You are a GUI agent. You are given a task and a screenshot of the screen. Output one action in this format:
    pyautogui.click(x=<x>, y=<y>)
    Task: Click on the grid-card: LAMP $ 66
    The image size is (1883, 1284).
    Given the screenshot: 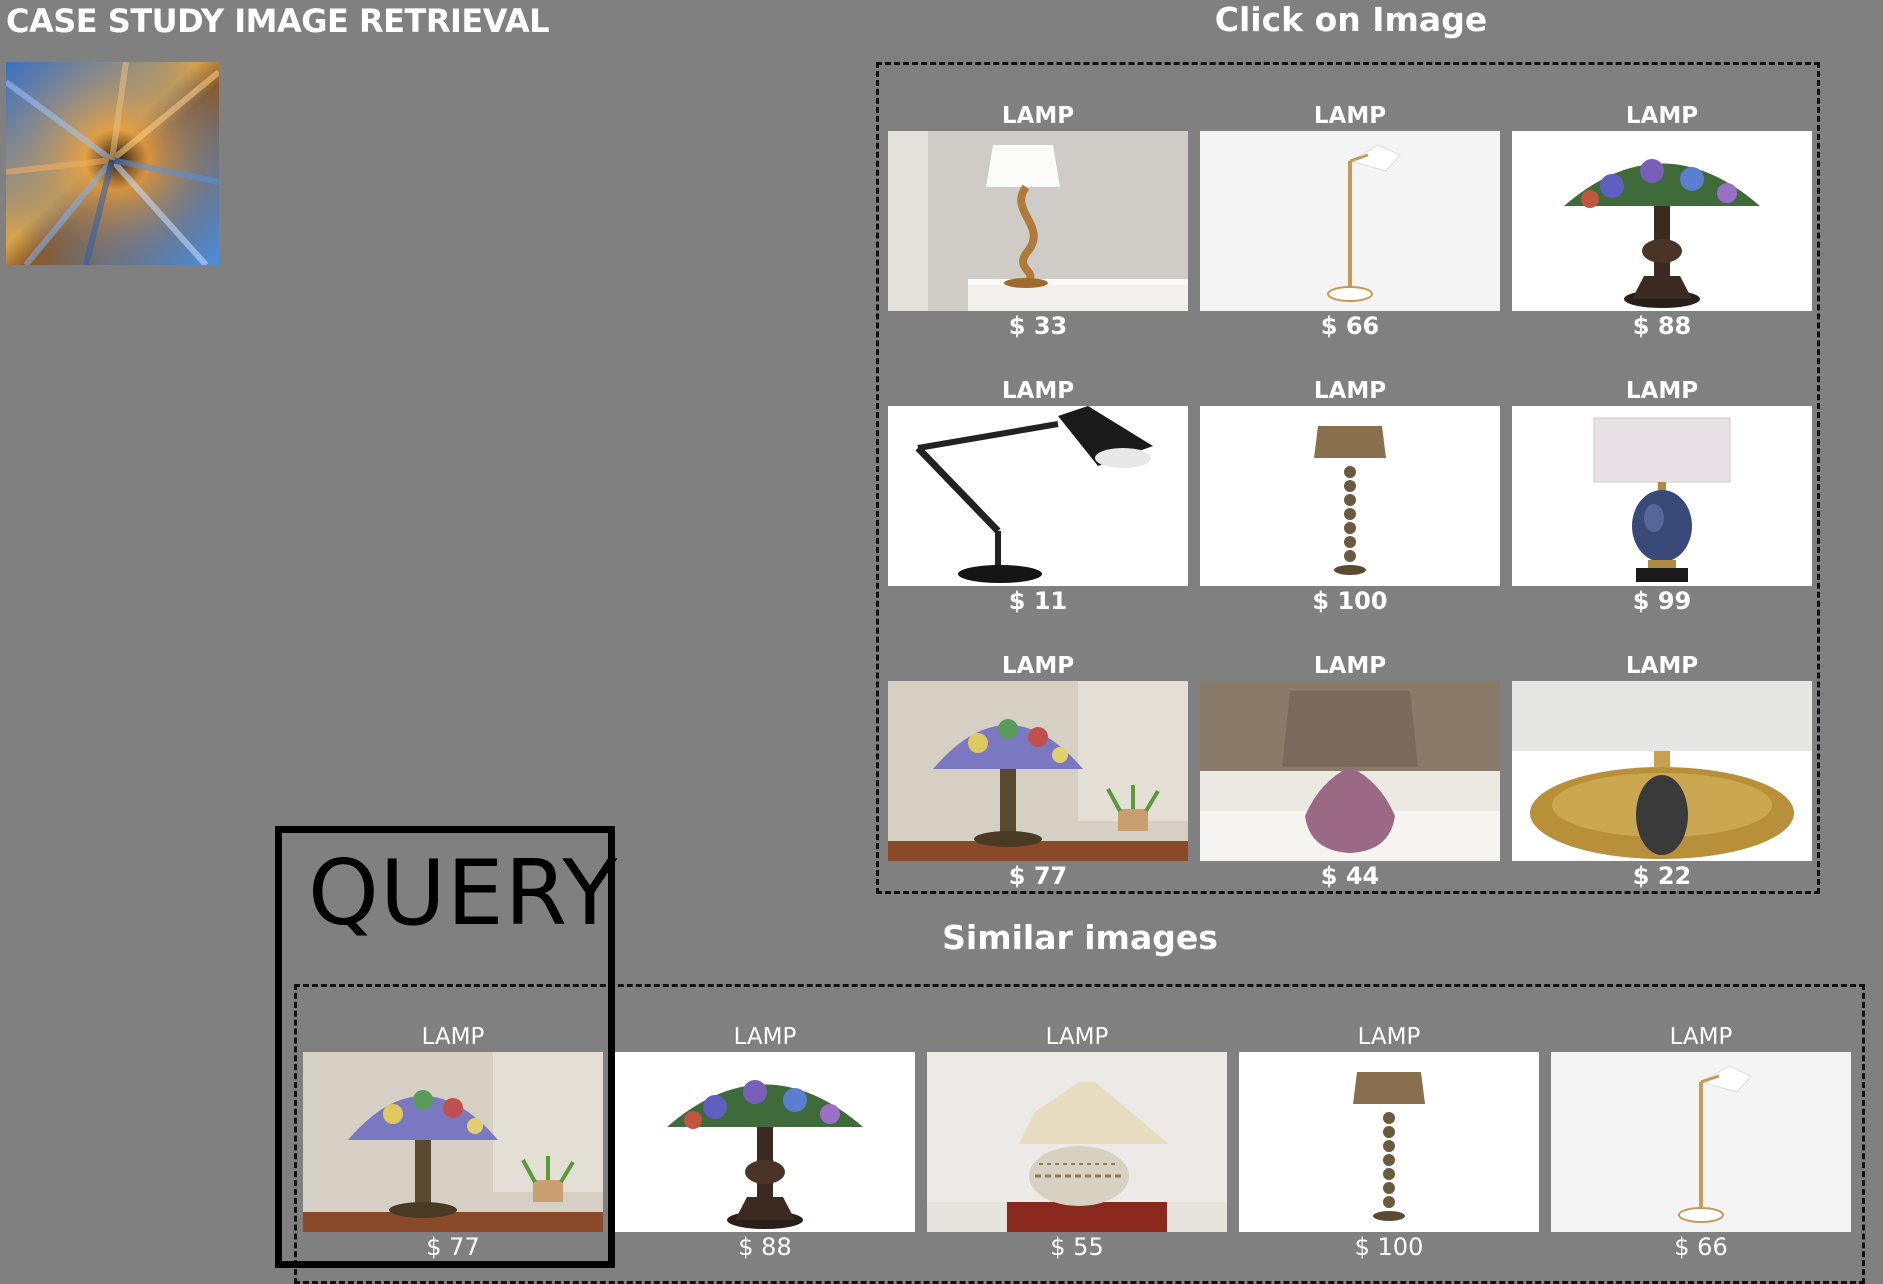 What is the action you would take?
    pyautogui.click(x=1350, y=220)
    